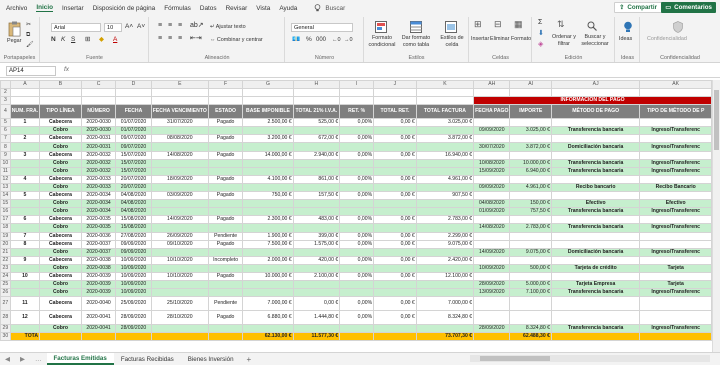  I want to click on cell: 3.025,00 €, so click(445, 123).